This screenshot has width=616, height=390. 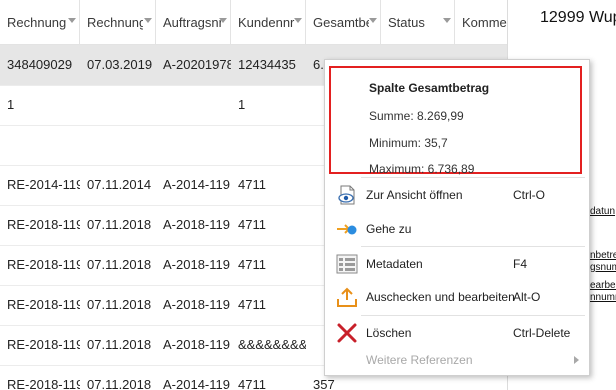 I want to click on column-header-rechnung-datum: Rechnung, so click(x=118, y=22).